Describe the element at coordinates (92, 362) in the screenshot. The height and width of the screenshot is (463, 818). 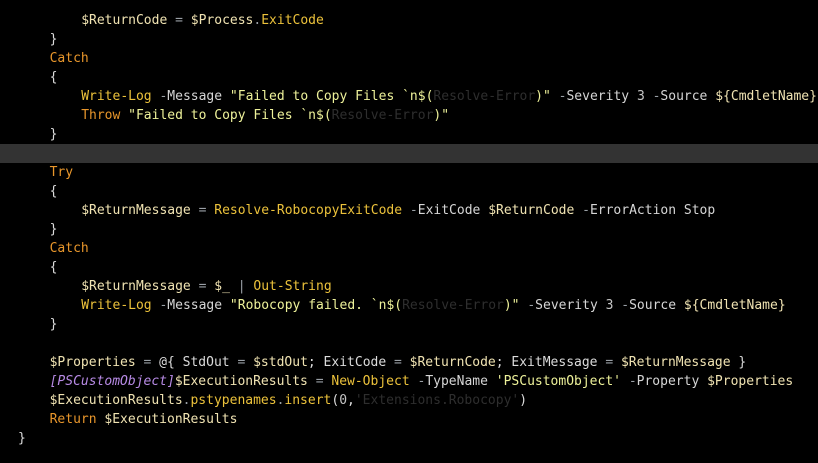
I see `variable-token: $Properties` at that location.